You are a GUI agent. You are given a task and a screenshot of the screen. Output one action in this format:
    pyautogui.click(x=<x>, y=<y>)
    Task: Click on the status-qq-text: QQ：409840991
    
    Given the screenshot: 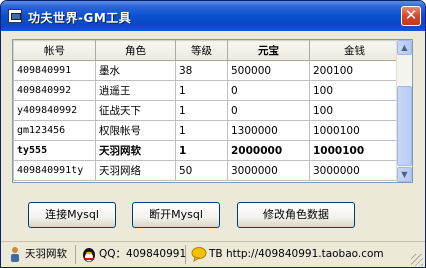 What is the action you would take?
    pyautogui.click(x=143, y=254)
    